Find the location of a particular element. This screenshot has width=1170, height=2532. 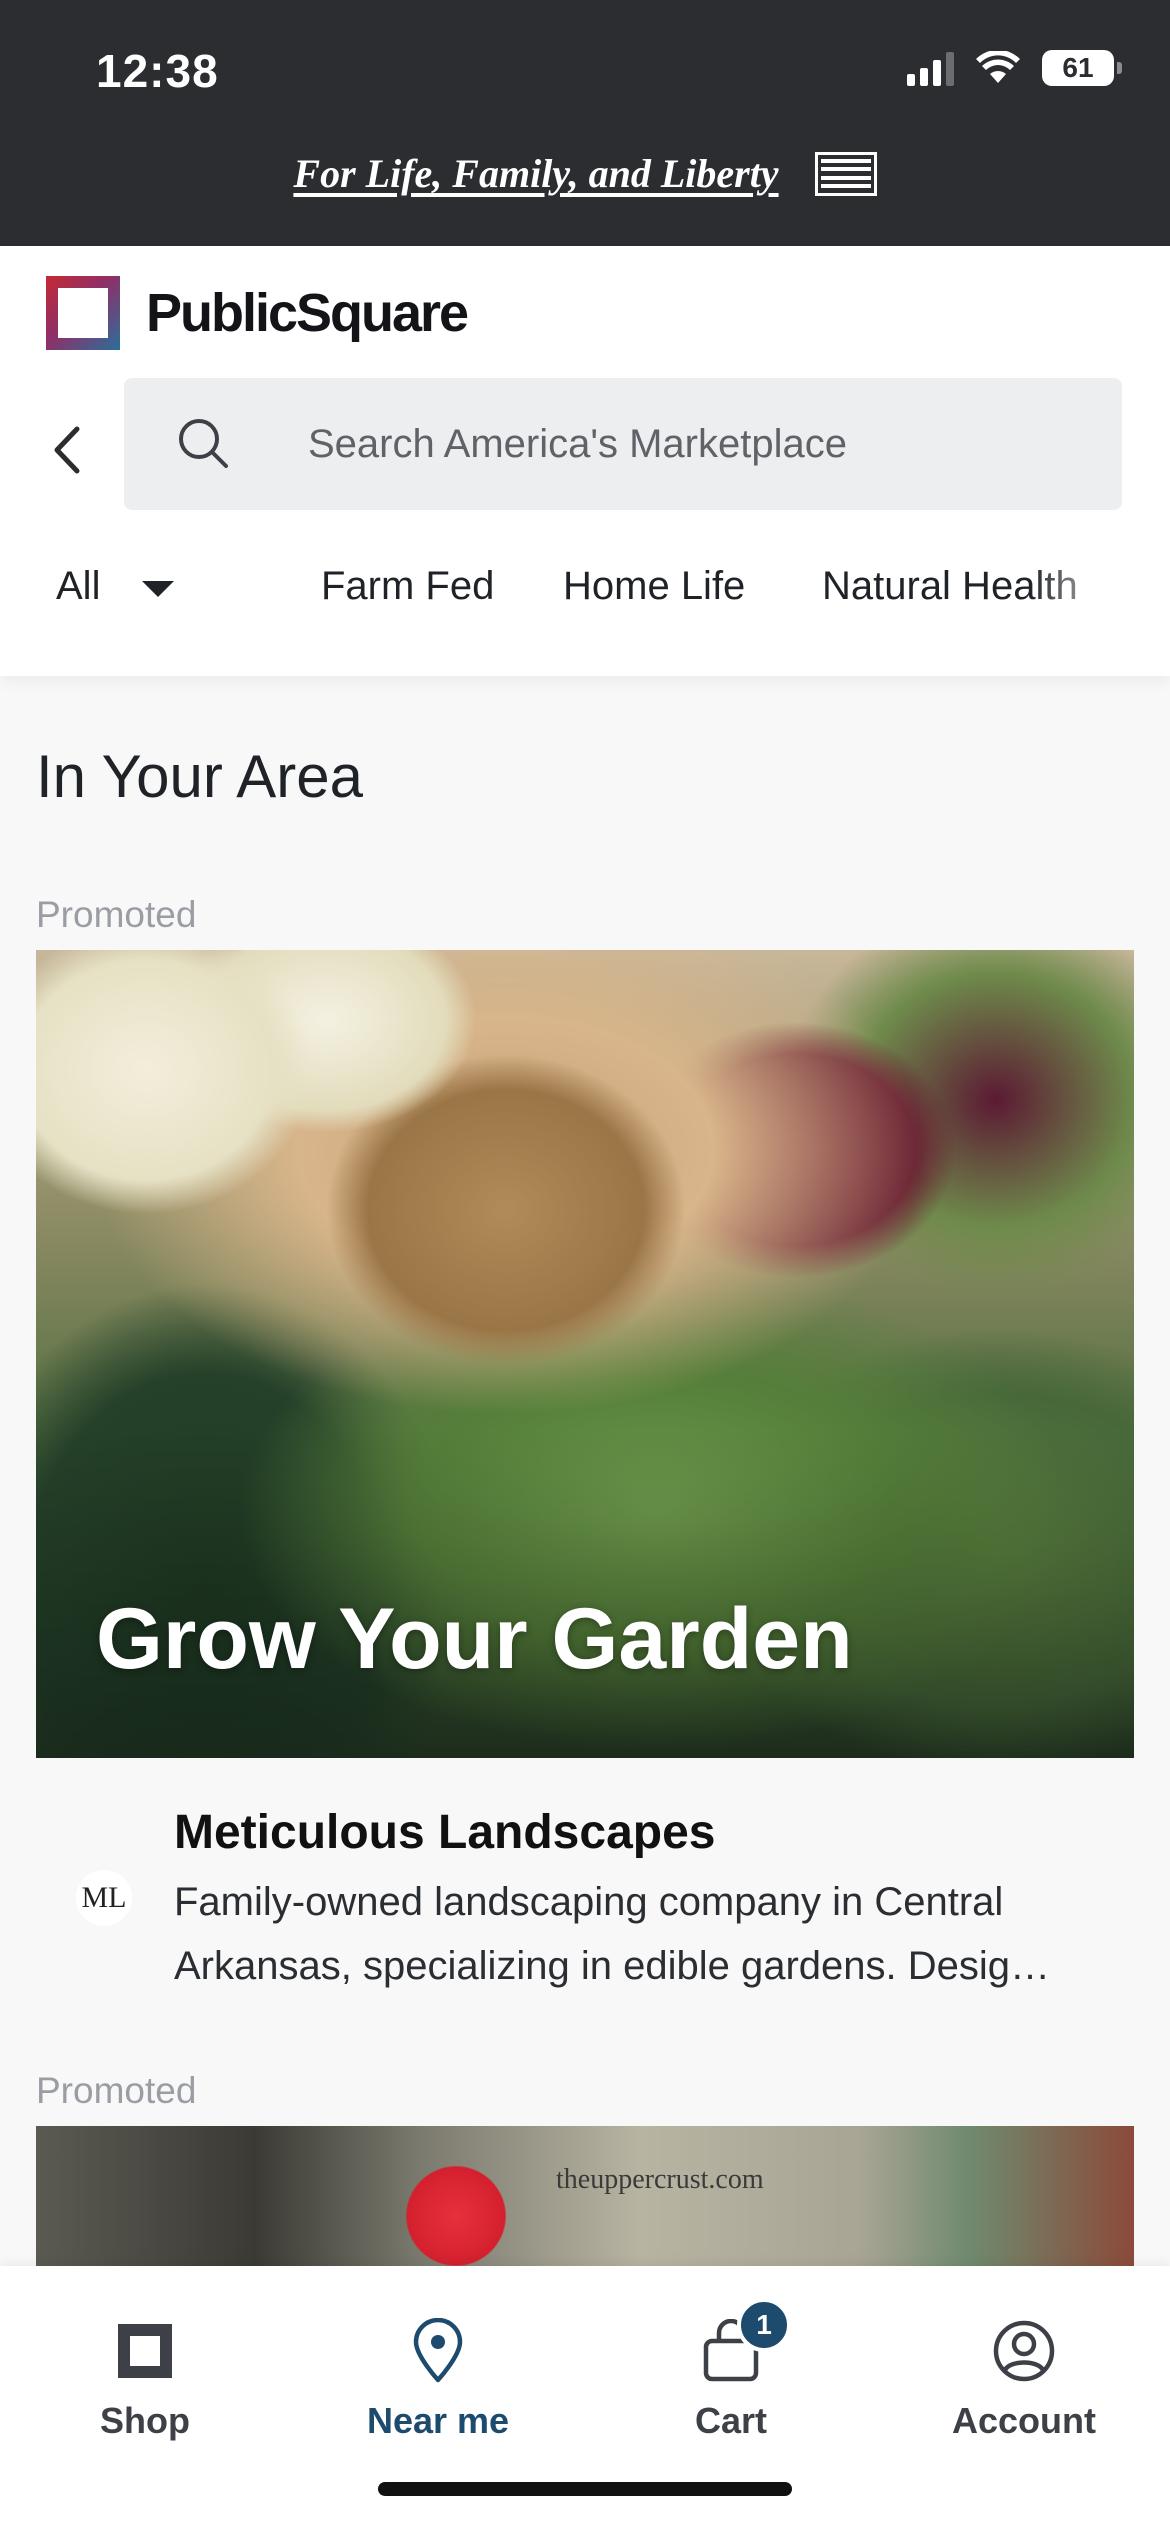

motto-text: For Life, Family, and Liberty is located at coordinates (535, 173).